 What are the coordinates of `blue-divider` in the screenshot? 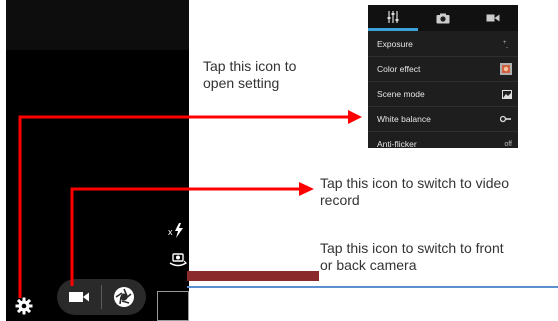 It's located at (372, 287).